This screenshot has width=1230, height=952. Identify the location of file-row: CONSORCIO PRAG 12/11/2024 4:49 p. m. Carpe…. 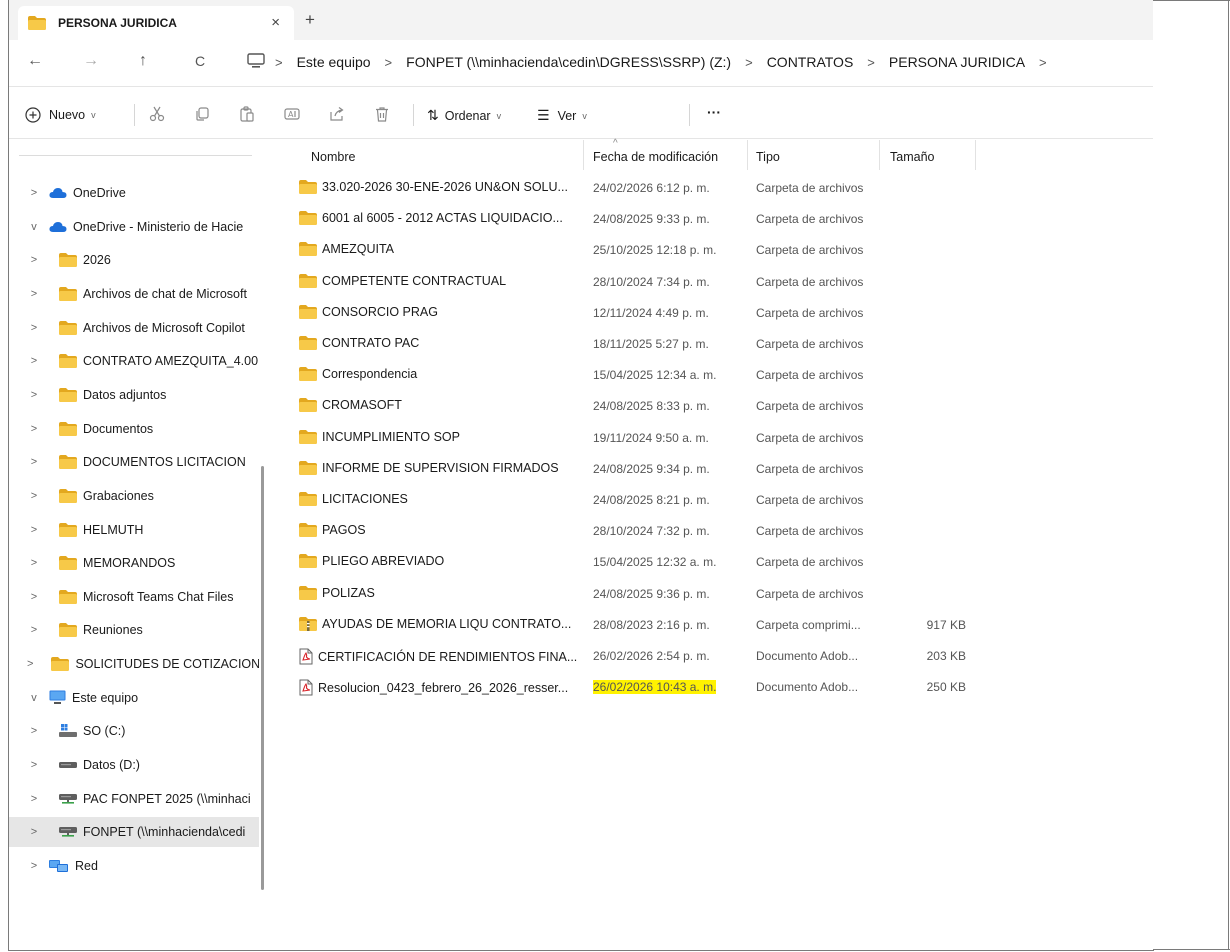
(623, 312).